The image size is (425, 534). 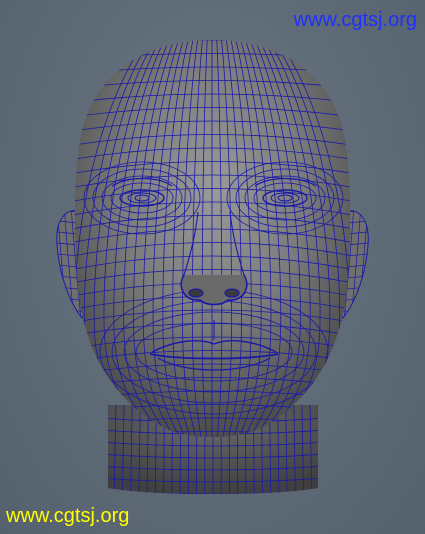 What do you see at coordinates (68, 516) in the screenshot?
I see `watermark-bottom: www.cgtsj.org` at bounding box center [68, 516].